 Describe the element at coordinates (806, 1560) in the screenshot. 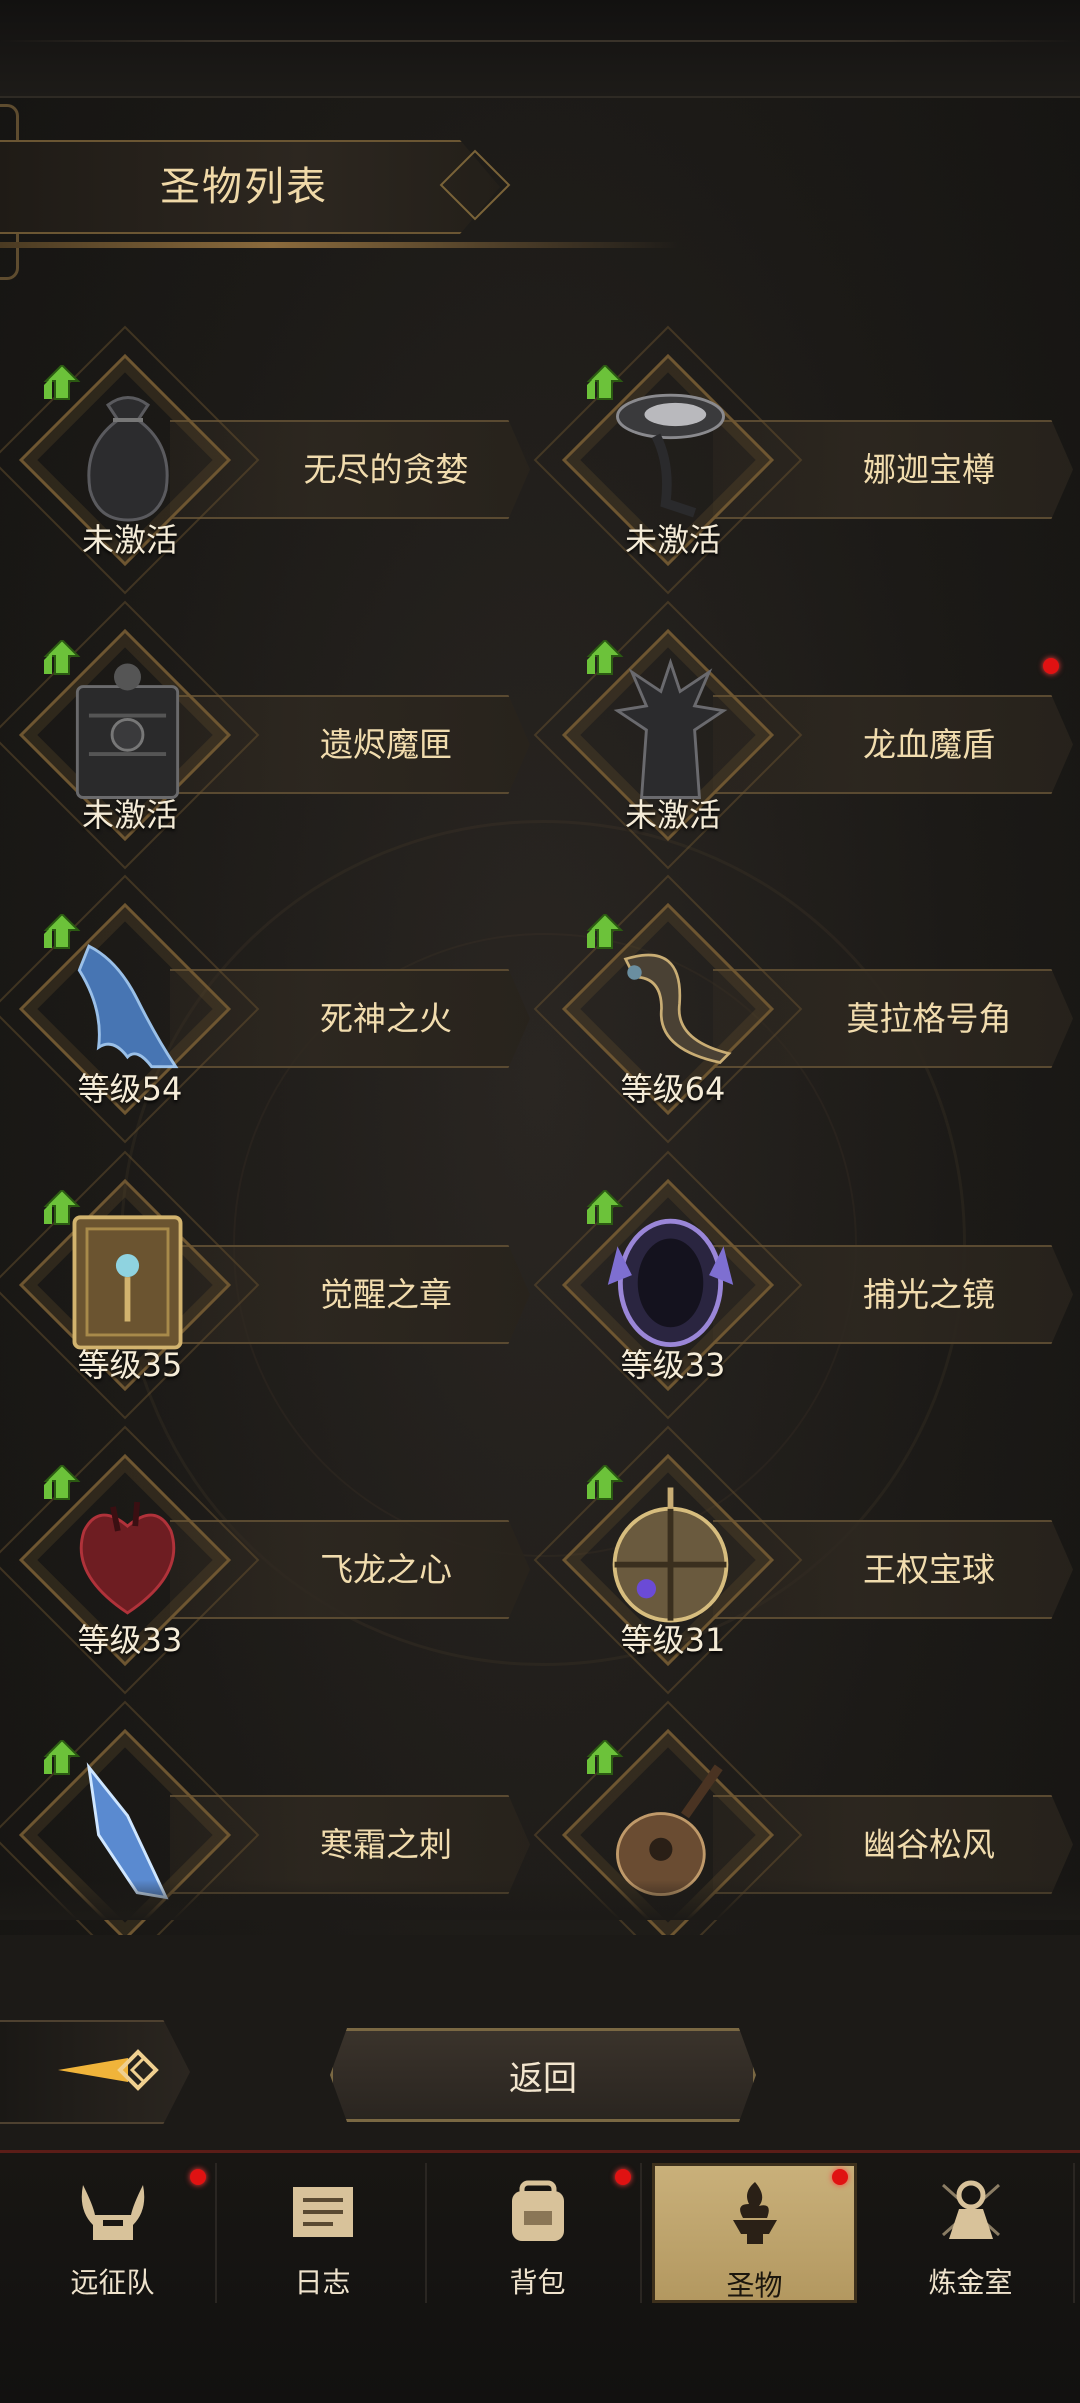

I see `relic-card: 王权宝球等级31` at that location.